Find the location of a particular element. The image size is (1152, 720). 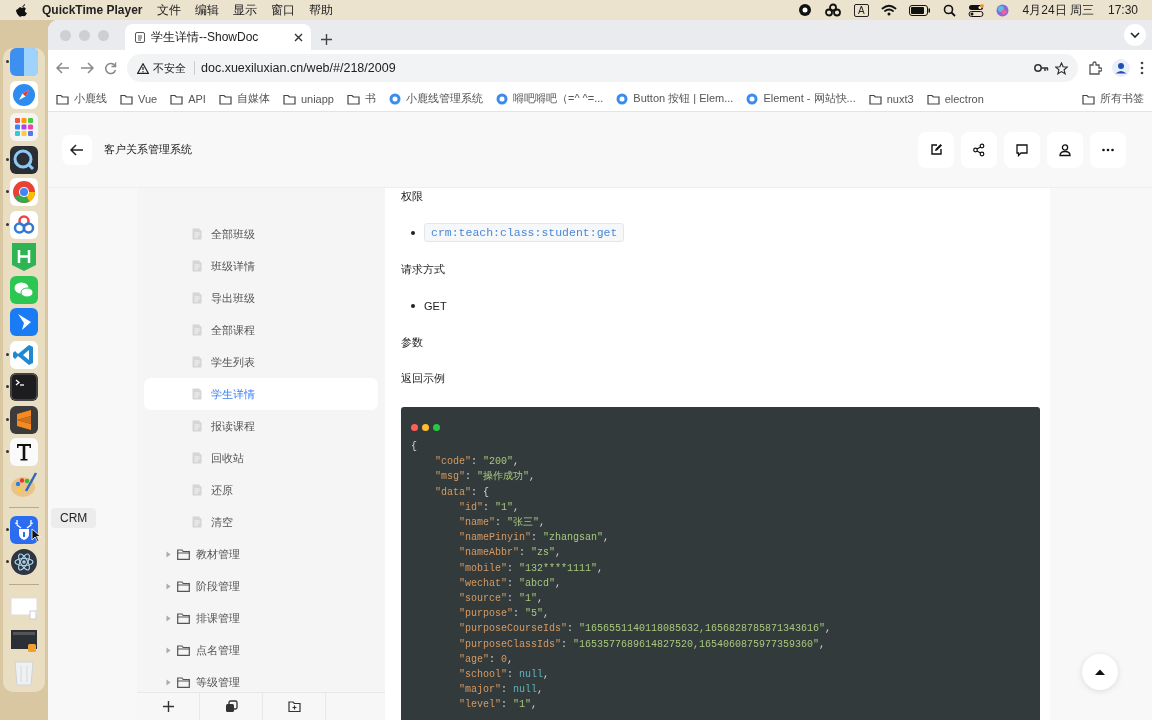

bookmark: 所有书签 is located at coordinates (1113, 98).